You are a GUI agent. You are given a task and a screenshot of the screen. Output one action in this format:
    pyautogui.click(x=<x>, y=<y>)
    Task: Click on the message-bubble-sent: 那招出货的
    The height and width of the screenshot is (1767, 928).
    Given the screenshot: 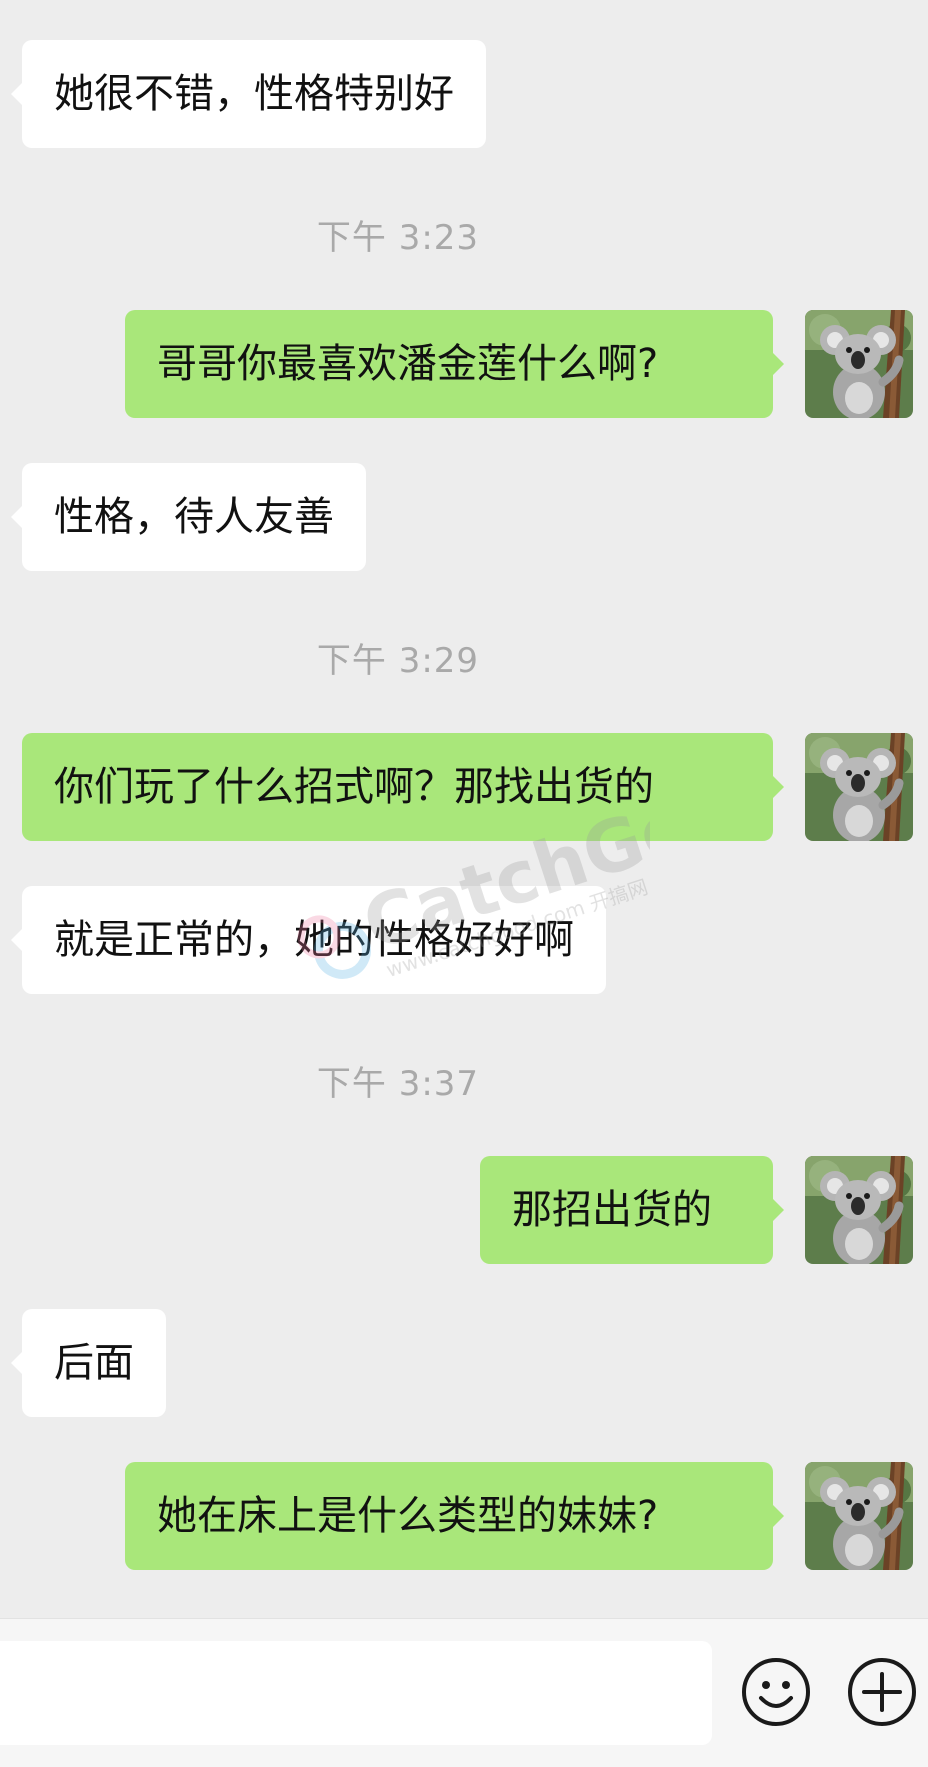 What is the action you would take?
    pyautogui.click(x=632, y=1210)
    